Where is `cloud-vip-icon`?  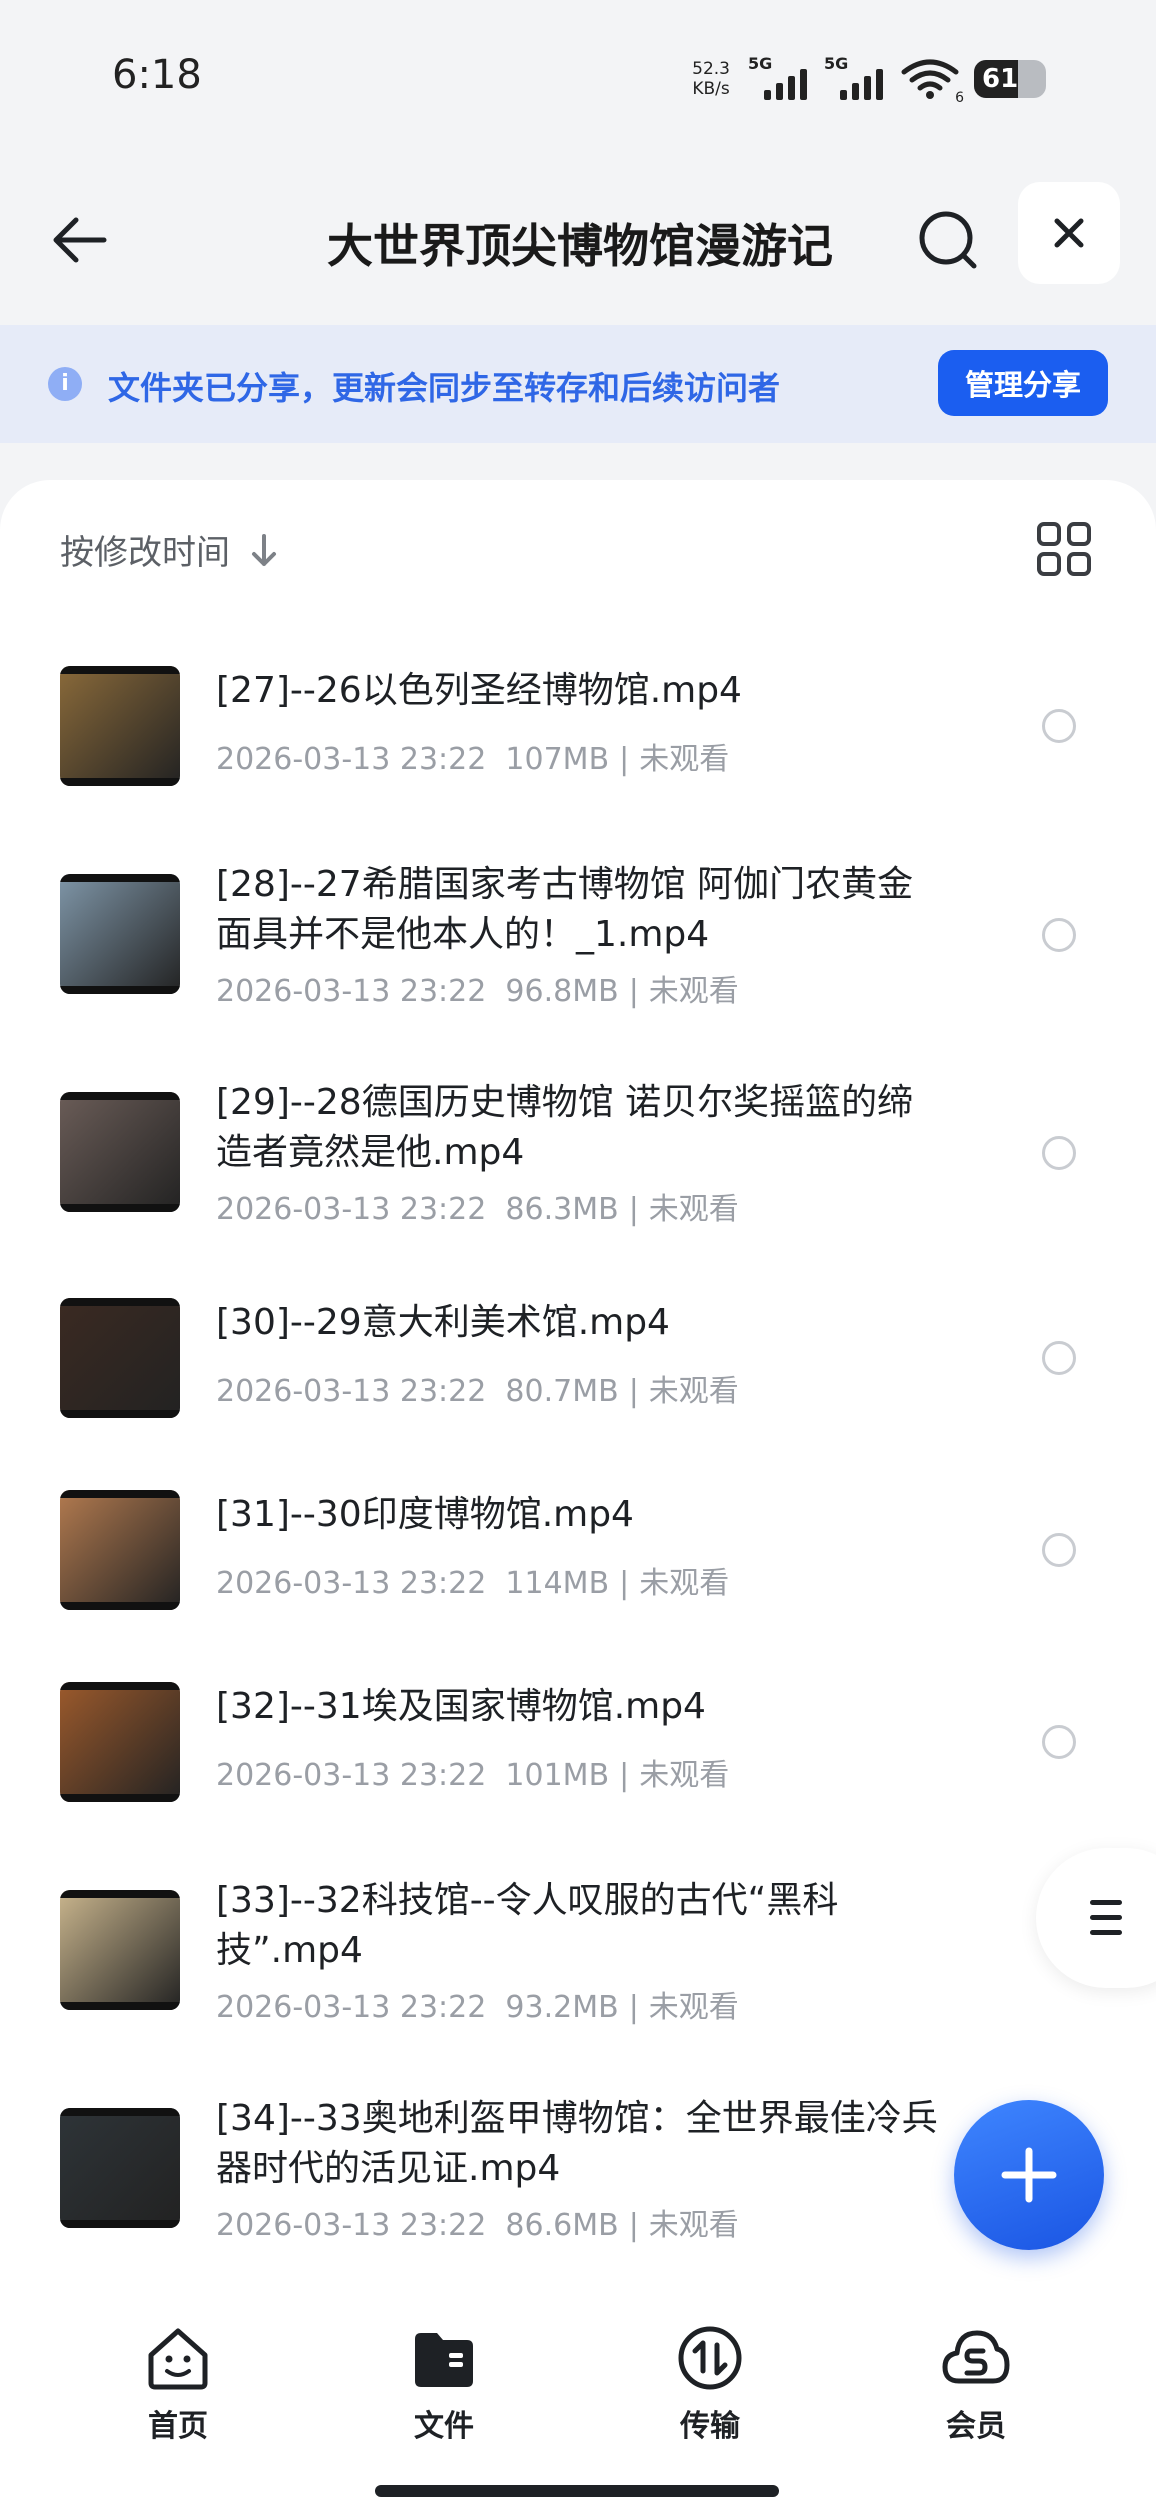 cloud-vip-icon is located at coordinates (976, 2357).